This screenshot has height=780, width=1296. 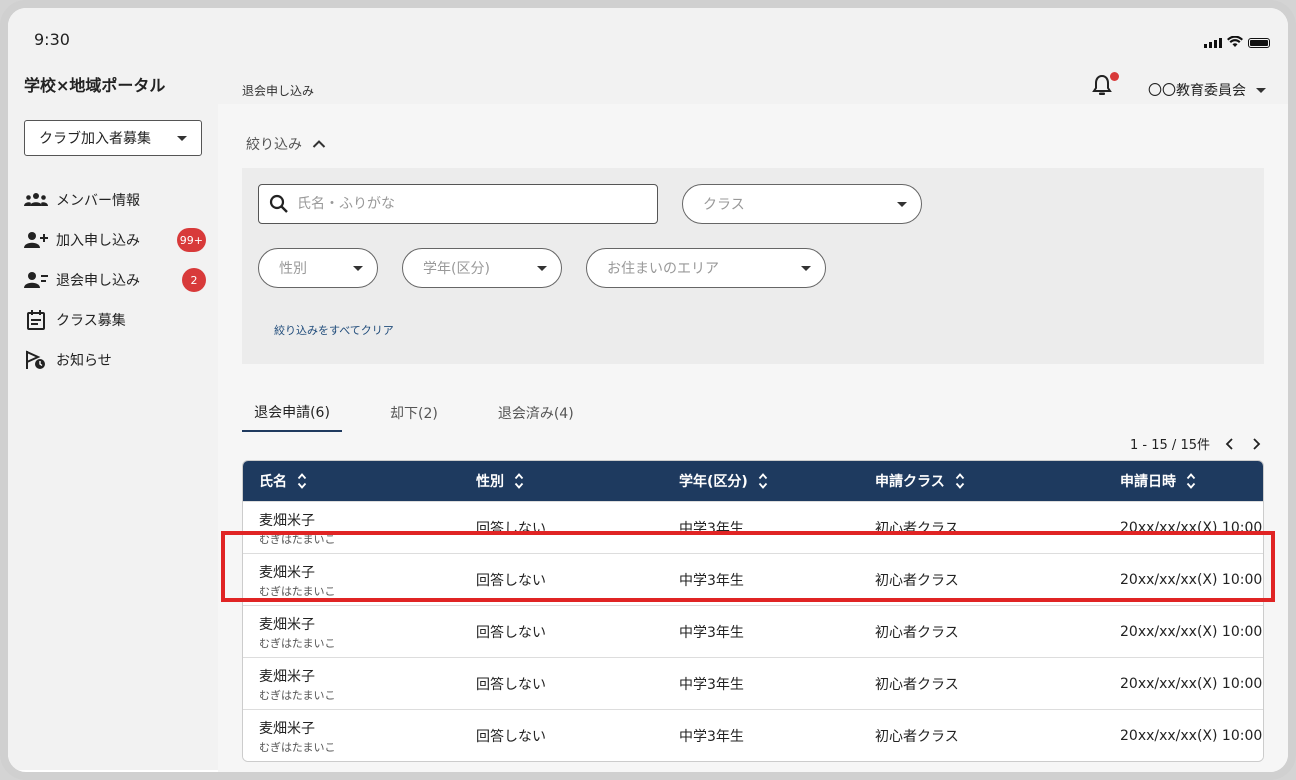 I want to click on top-bar: 退会申し込み 〇〇教育委員会, so click(x=753, y=82).